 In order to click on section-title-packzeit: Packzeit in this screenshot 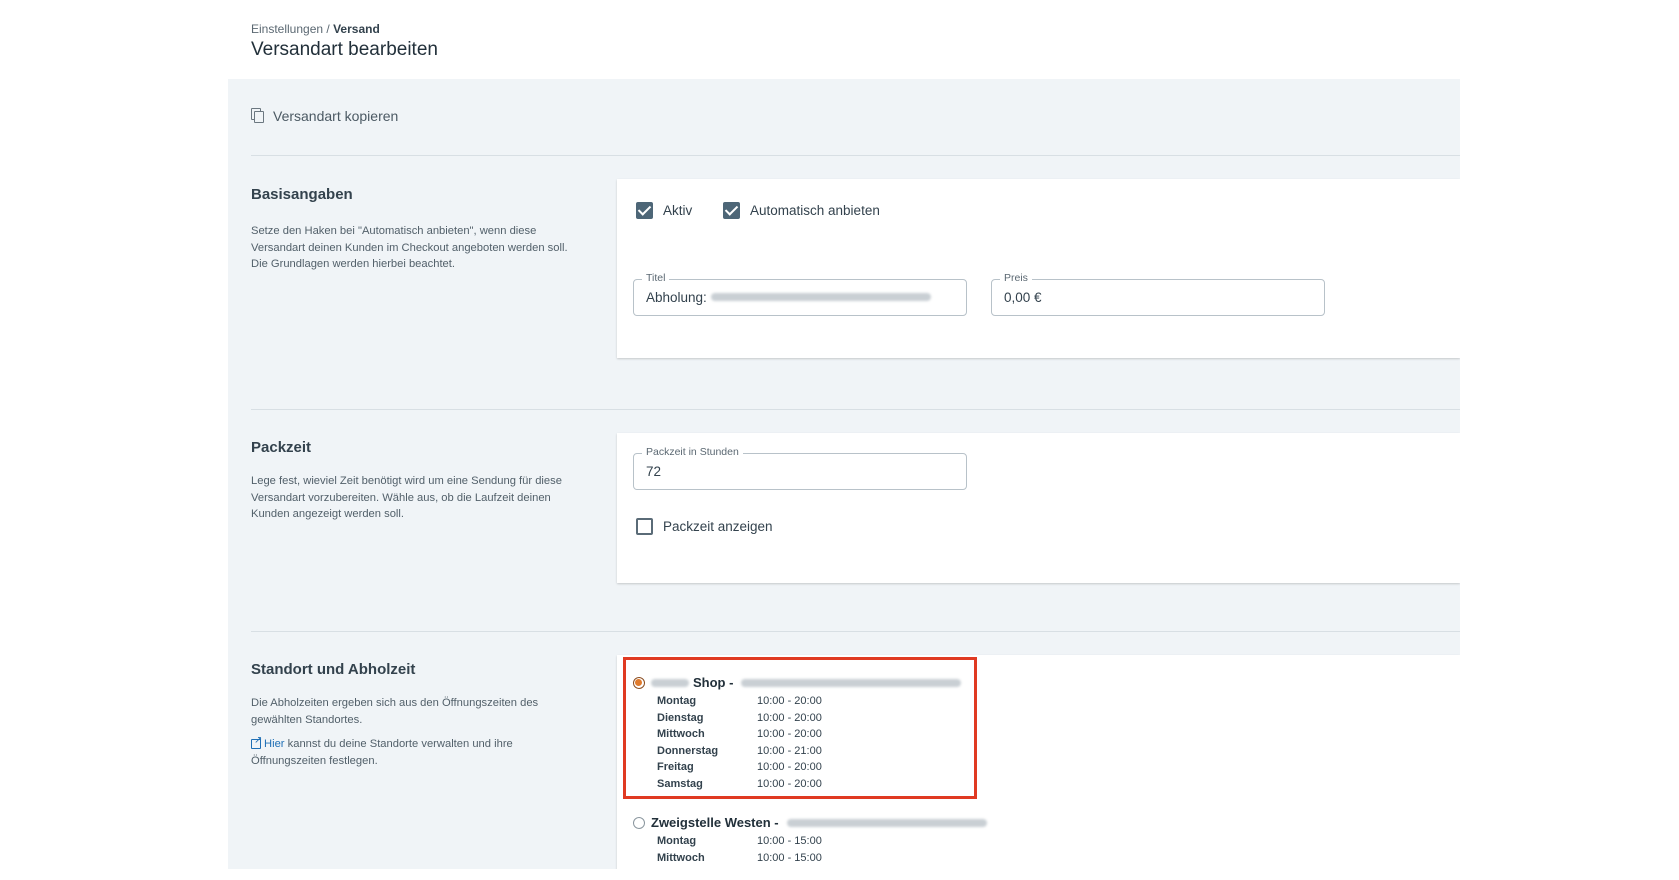, I will do `click(281, 447)`.